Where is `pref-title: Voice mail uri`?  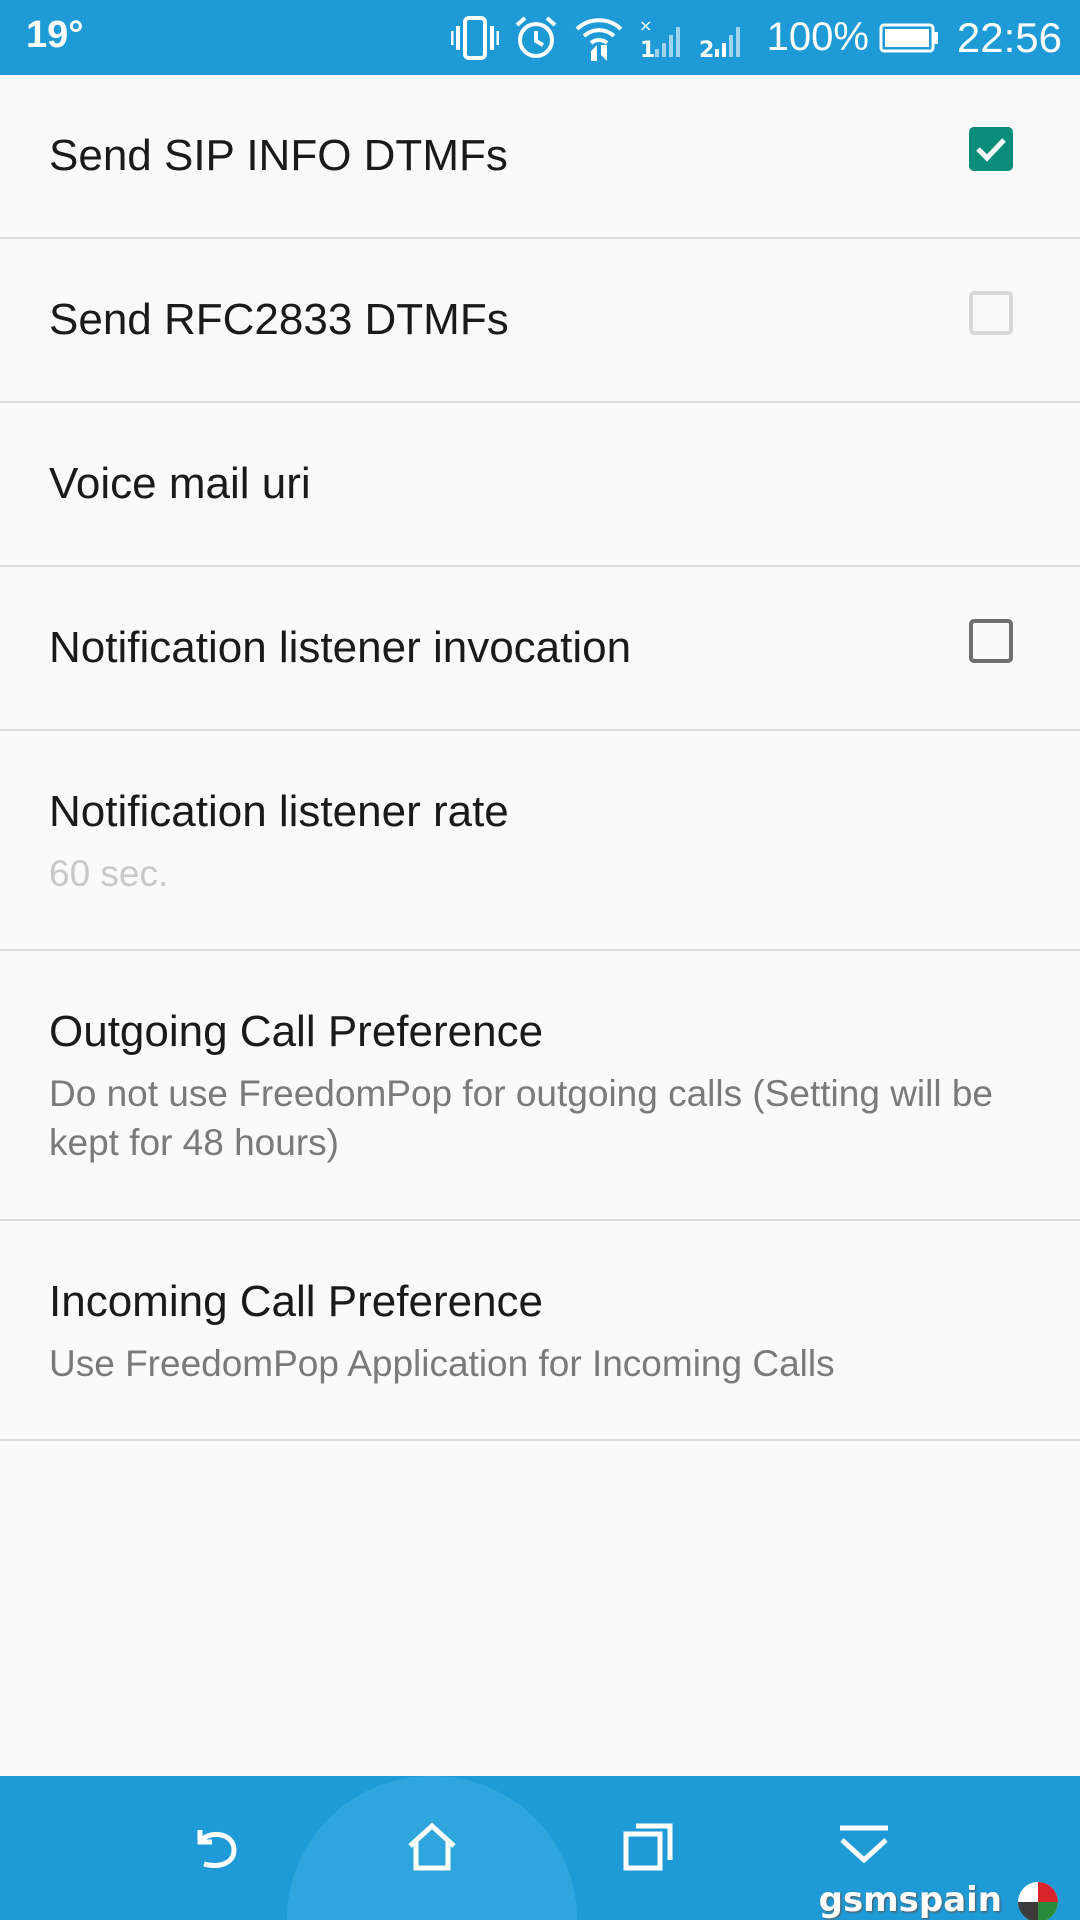 pref-title: Voice mail uri is located at coordinates (180, 483).